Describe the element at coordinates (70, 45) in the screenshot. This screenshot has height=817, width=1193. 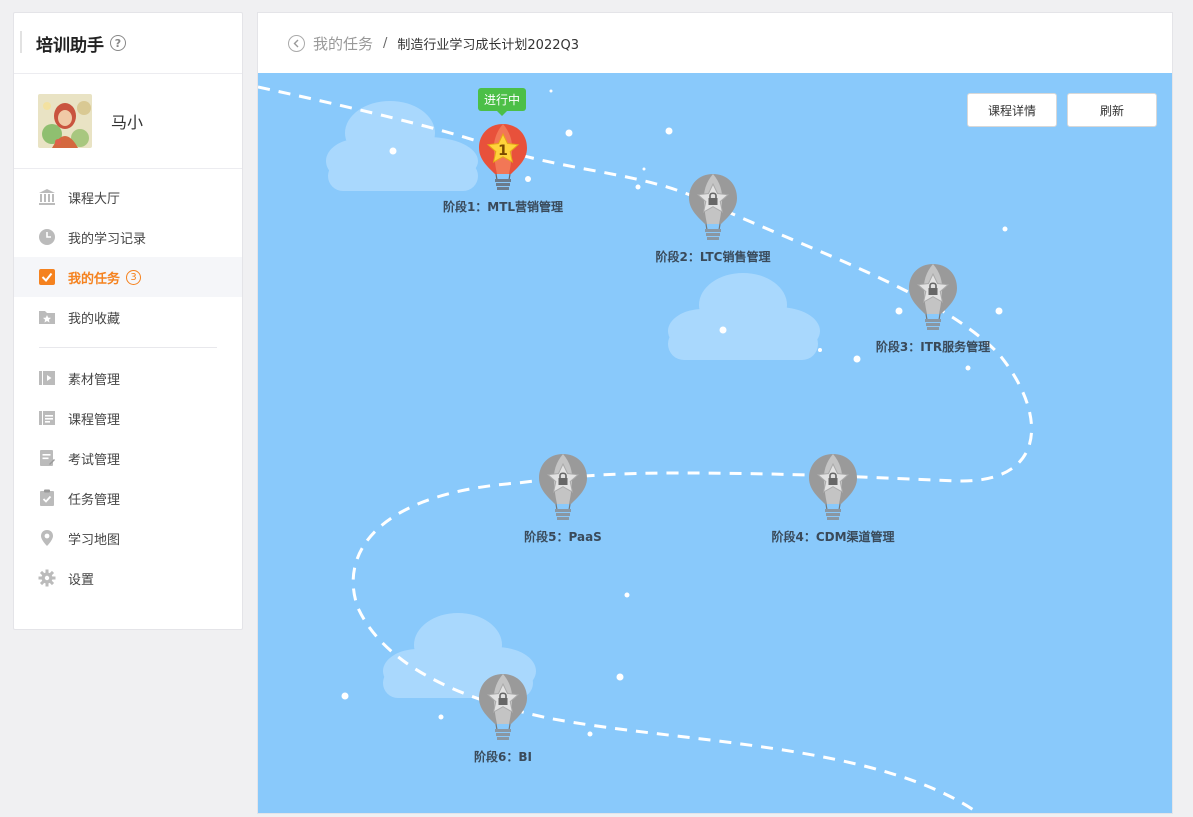
I see `app-title: 培训助手` at that location.